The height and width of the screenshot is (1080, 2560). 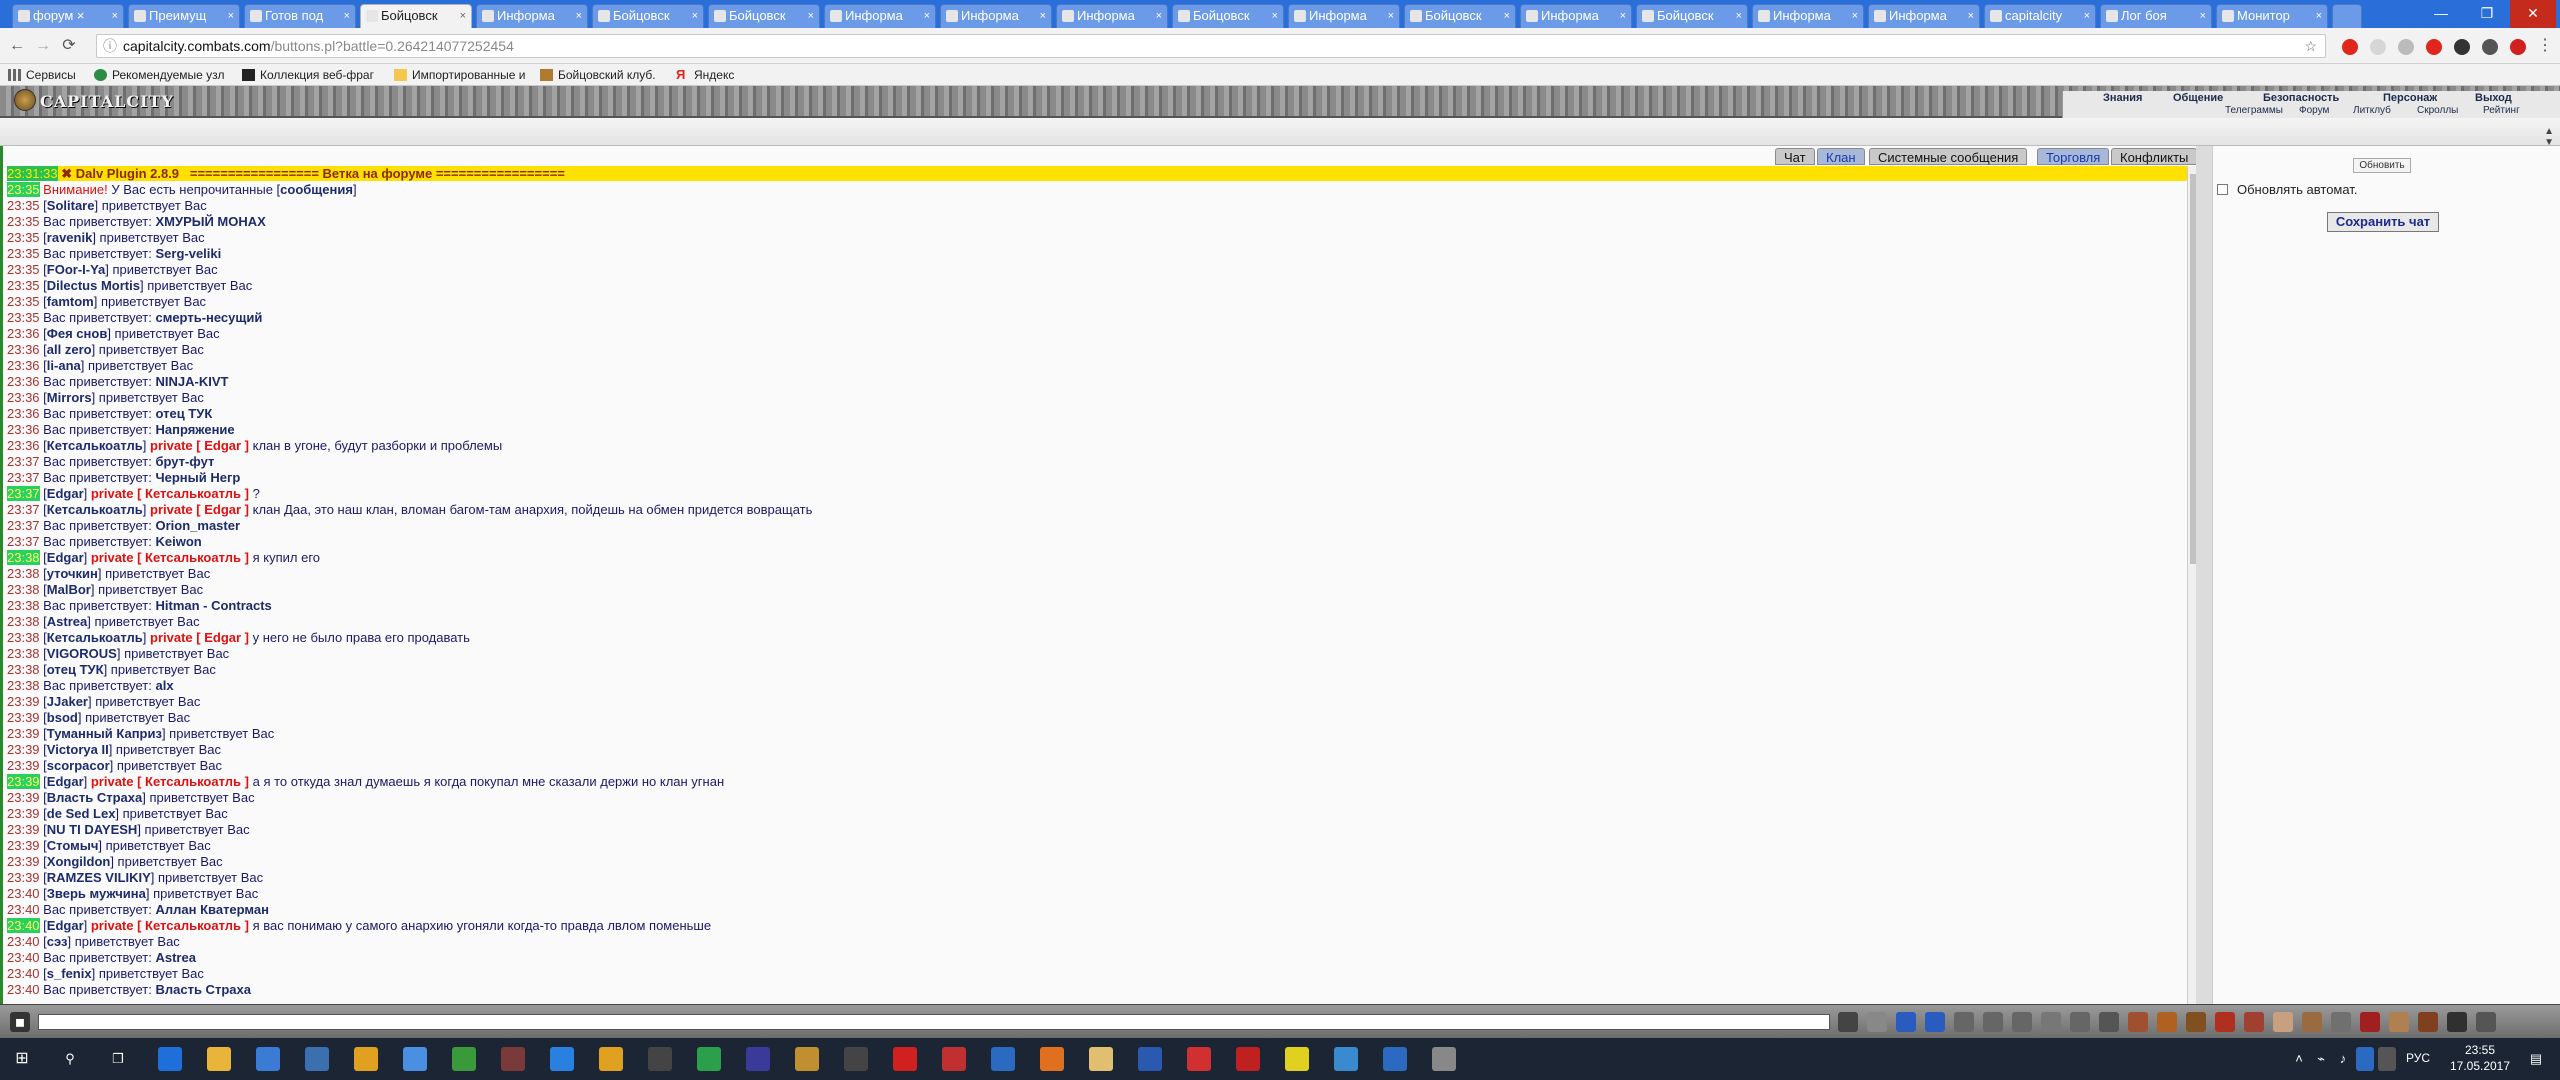 What do you see at coordinates (184, 16) in the screenshot?
I see `browser-tab: Преимущ ×` at bounding box center [184, 16].